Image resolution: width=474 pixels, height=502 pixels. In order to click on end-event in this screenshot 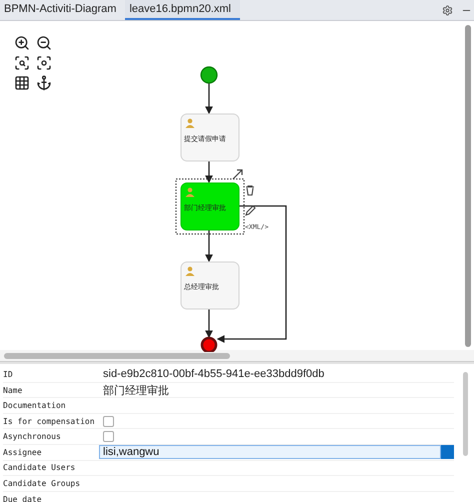, I will do `click(209, 344)`.